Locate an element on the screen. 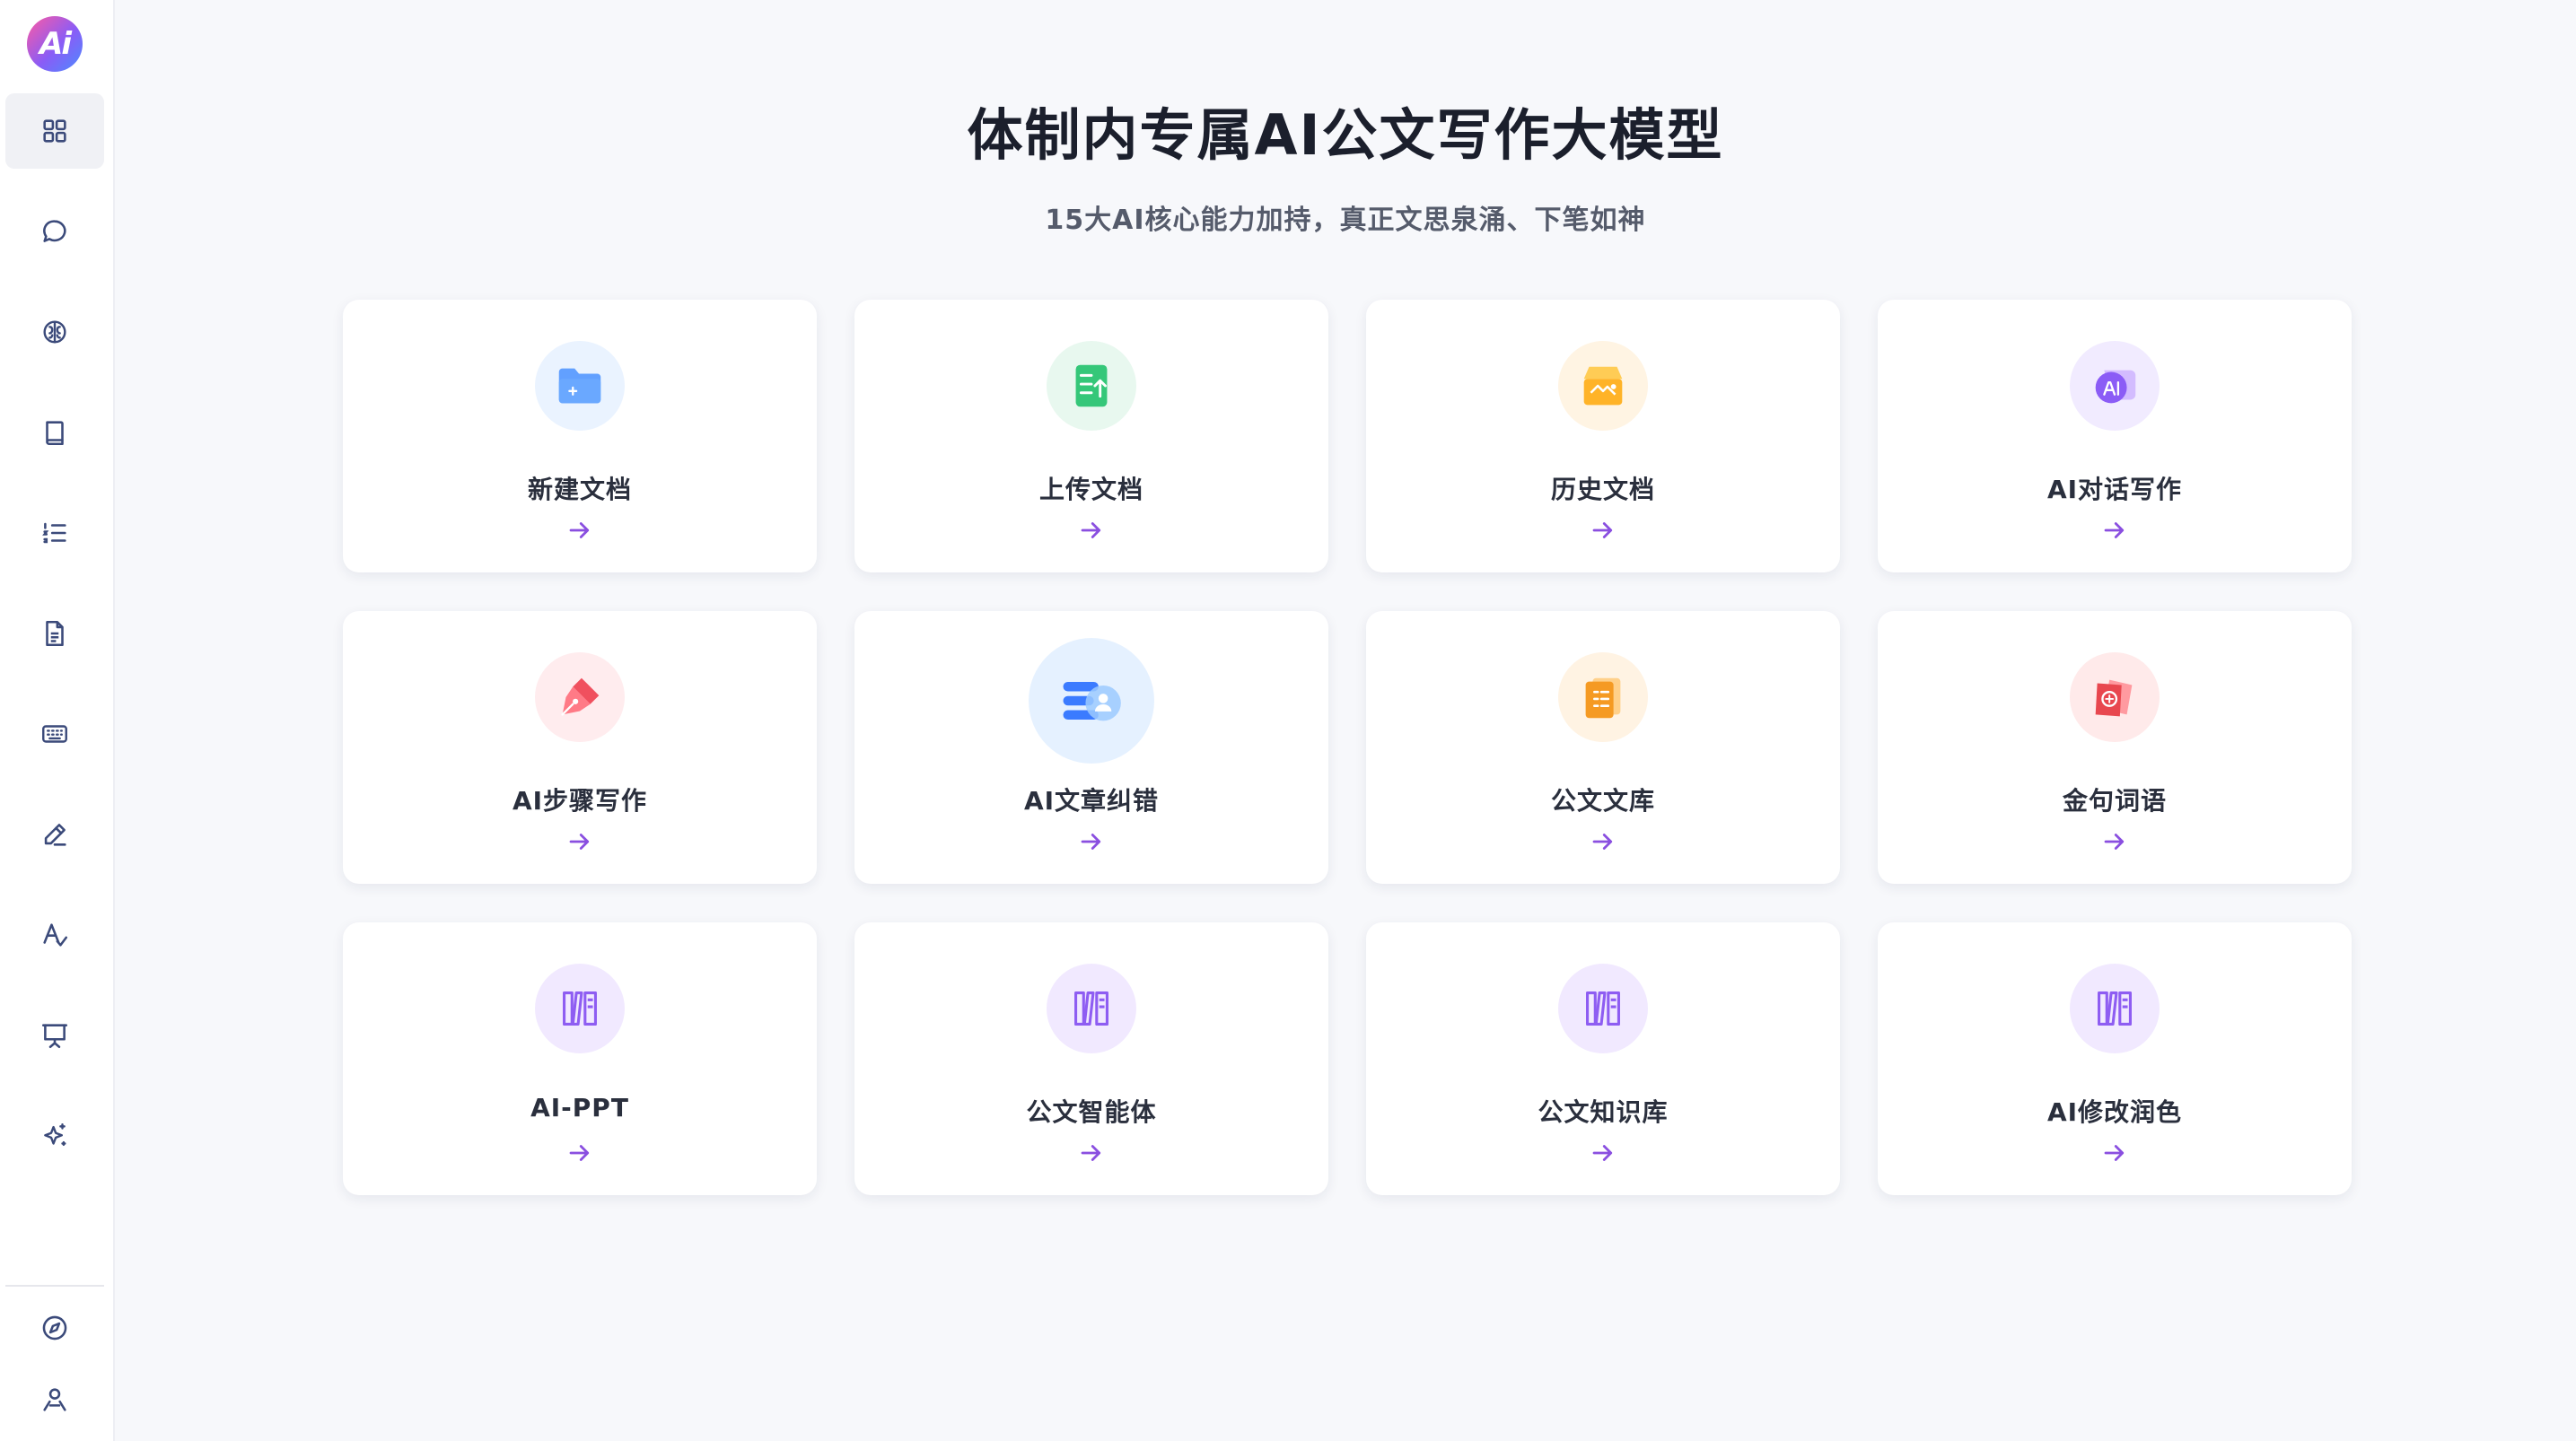 The width and height of the screenshot is (2576, 1441). sidebar-item-book is located at coordinates (54, 432).